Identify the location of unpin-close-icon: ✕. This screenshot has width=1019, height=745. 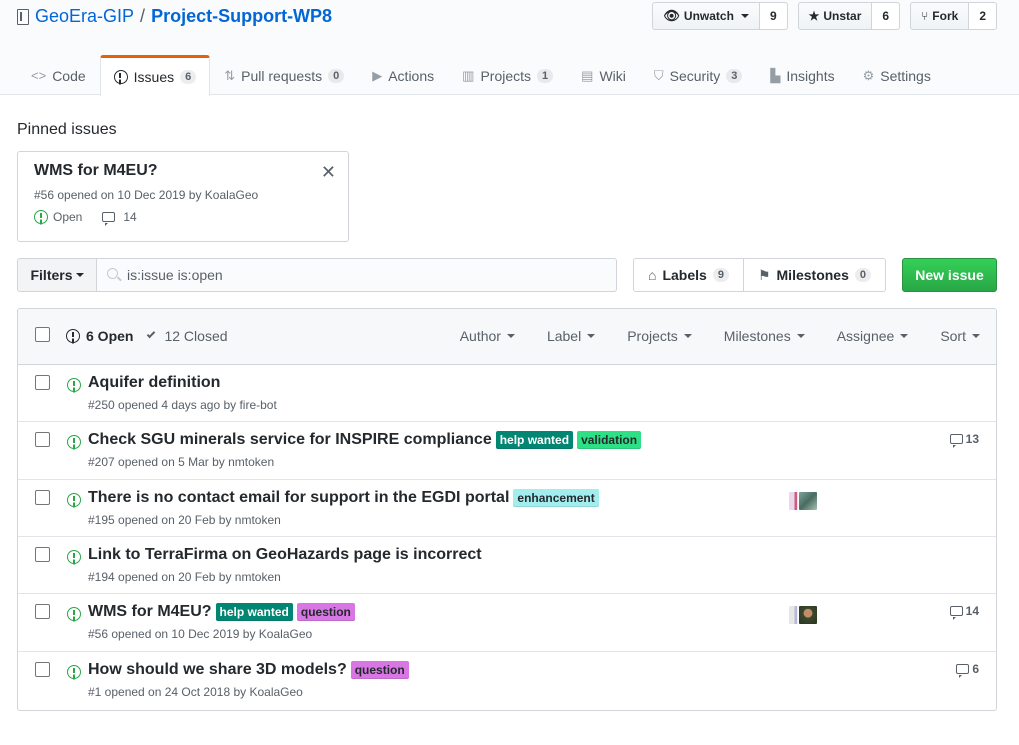
(328, 172).